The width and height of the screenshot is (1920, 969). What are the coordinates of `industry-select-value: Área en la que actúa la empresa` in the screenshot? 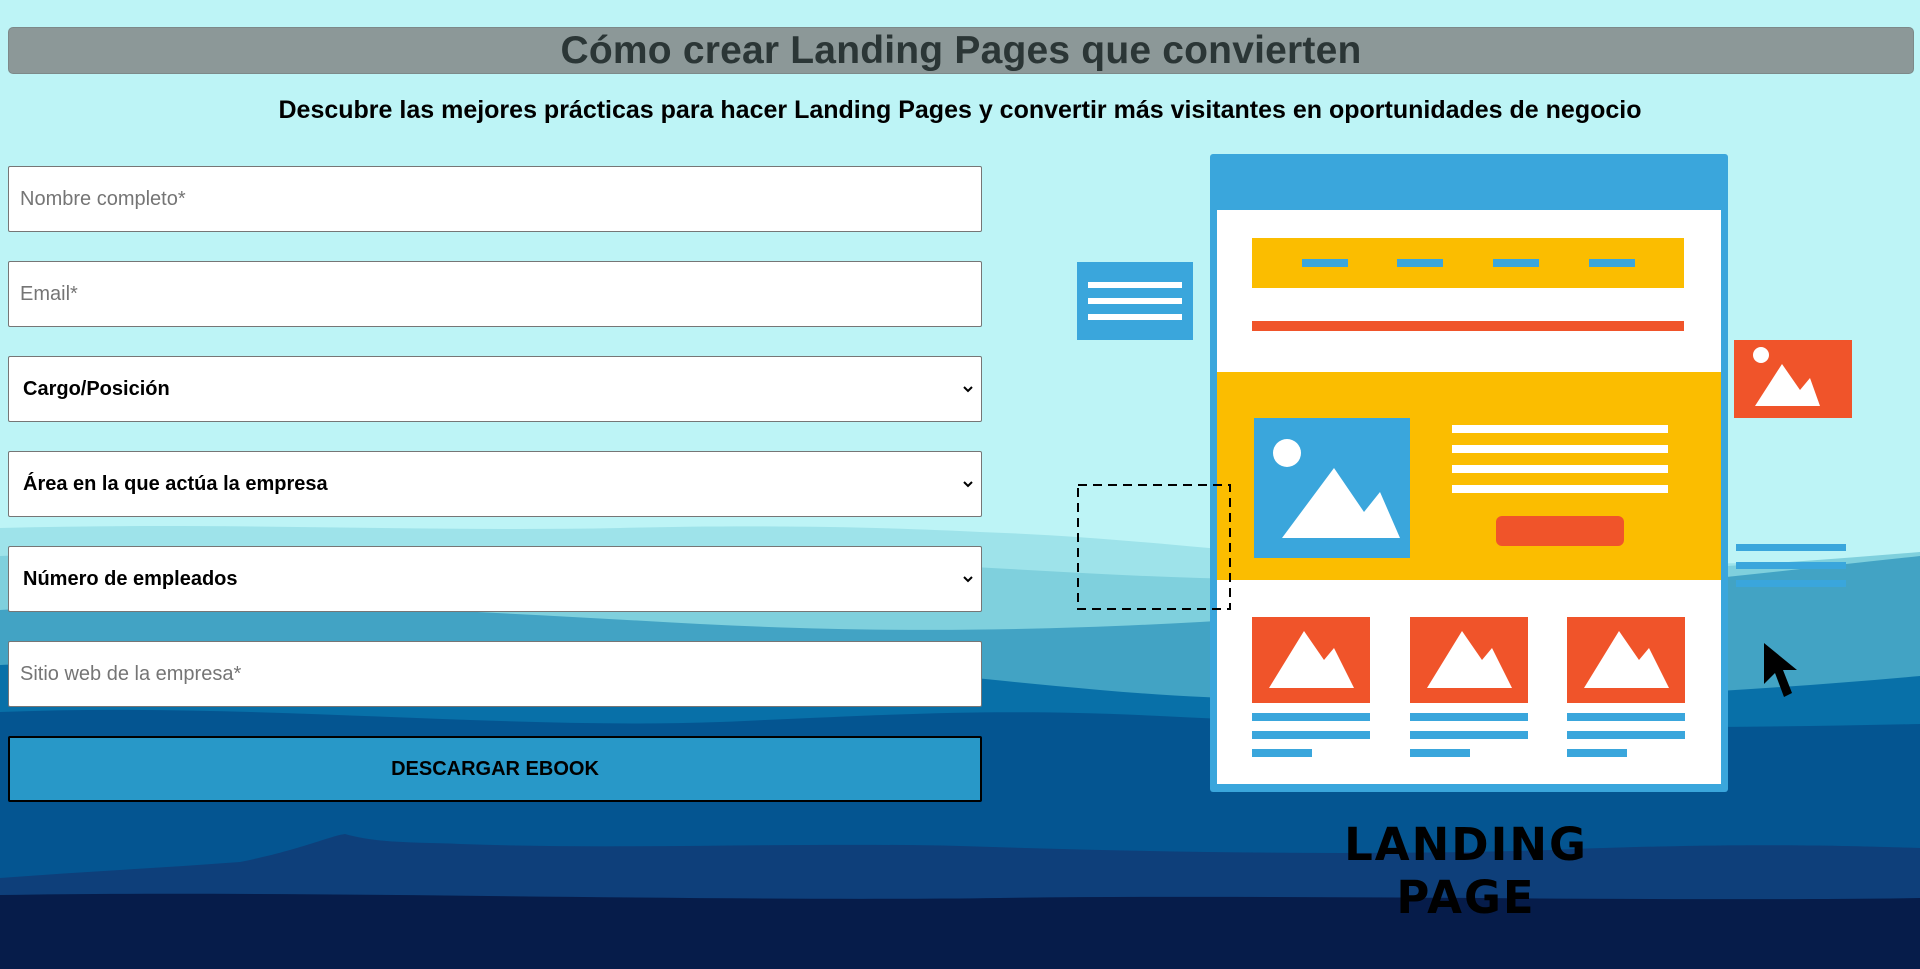 It's located at (175, 483).